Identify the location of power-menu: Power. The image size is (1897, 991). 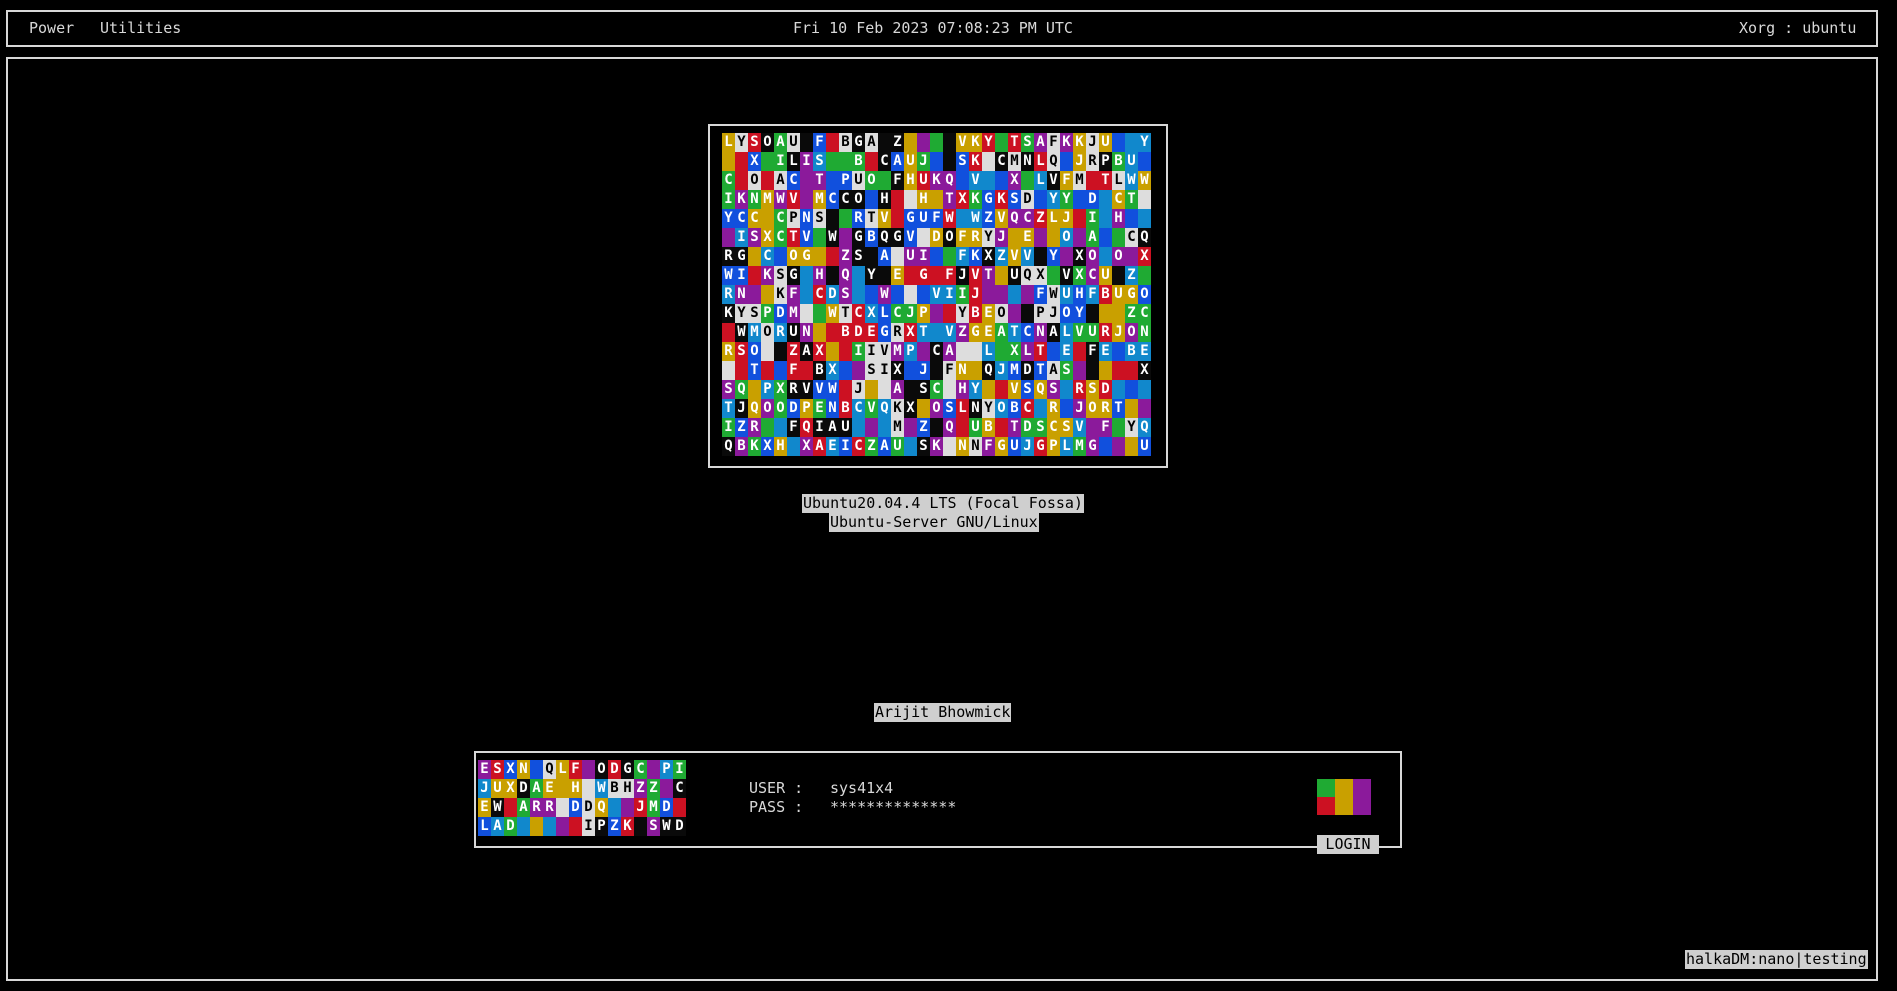
(51, 28).